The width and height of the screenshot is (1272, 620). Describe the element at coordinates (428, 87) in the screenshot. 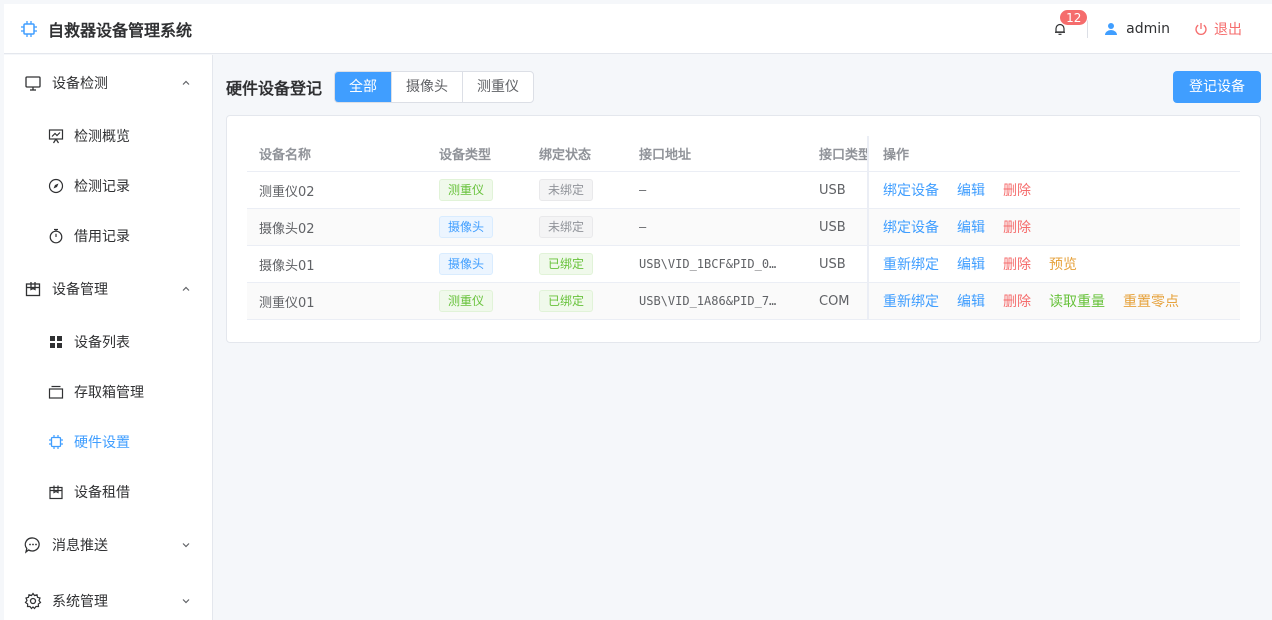

I see `filter-tab-camera: 摄像头` at that location.